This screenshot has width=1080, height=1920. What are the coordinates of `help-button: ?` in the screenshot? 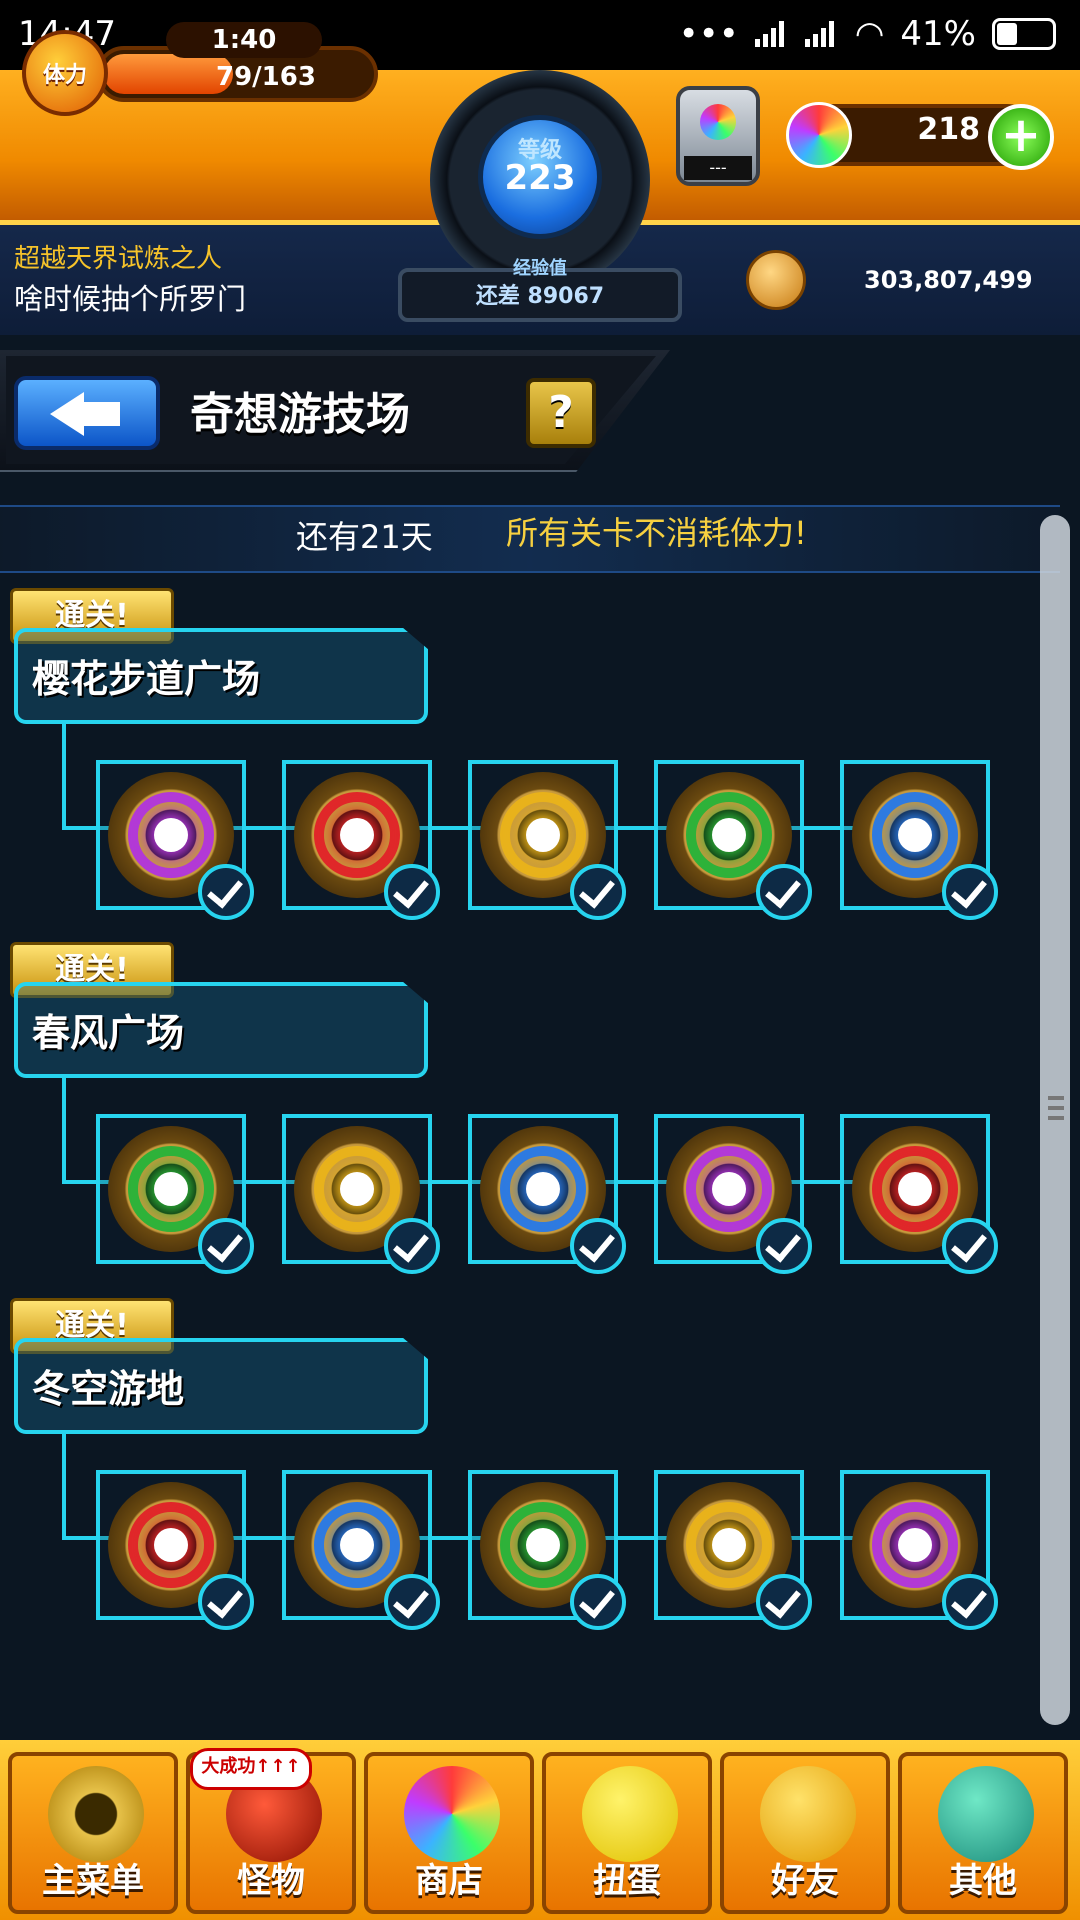 It's located at (561, 413).